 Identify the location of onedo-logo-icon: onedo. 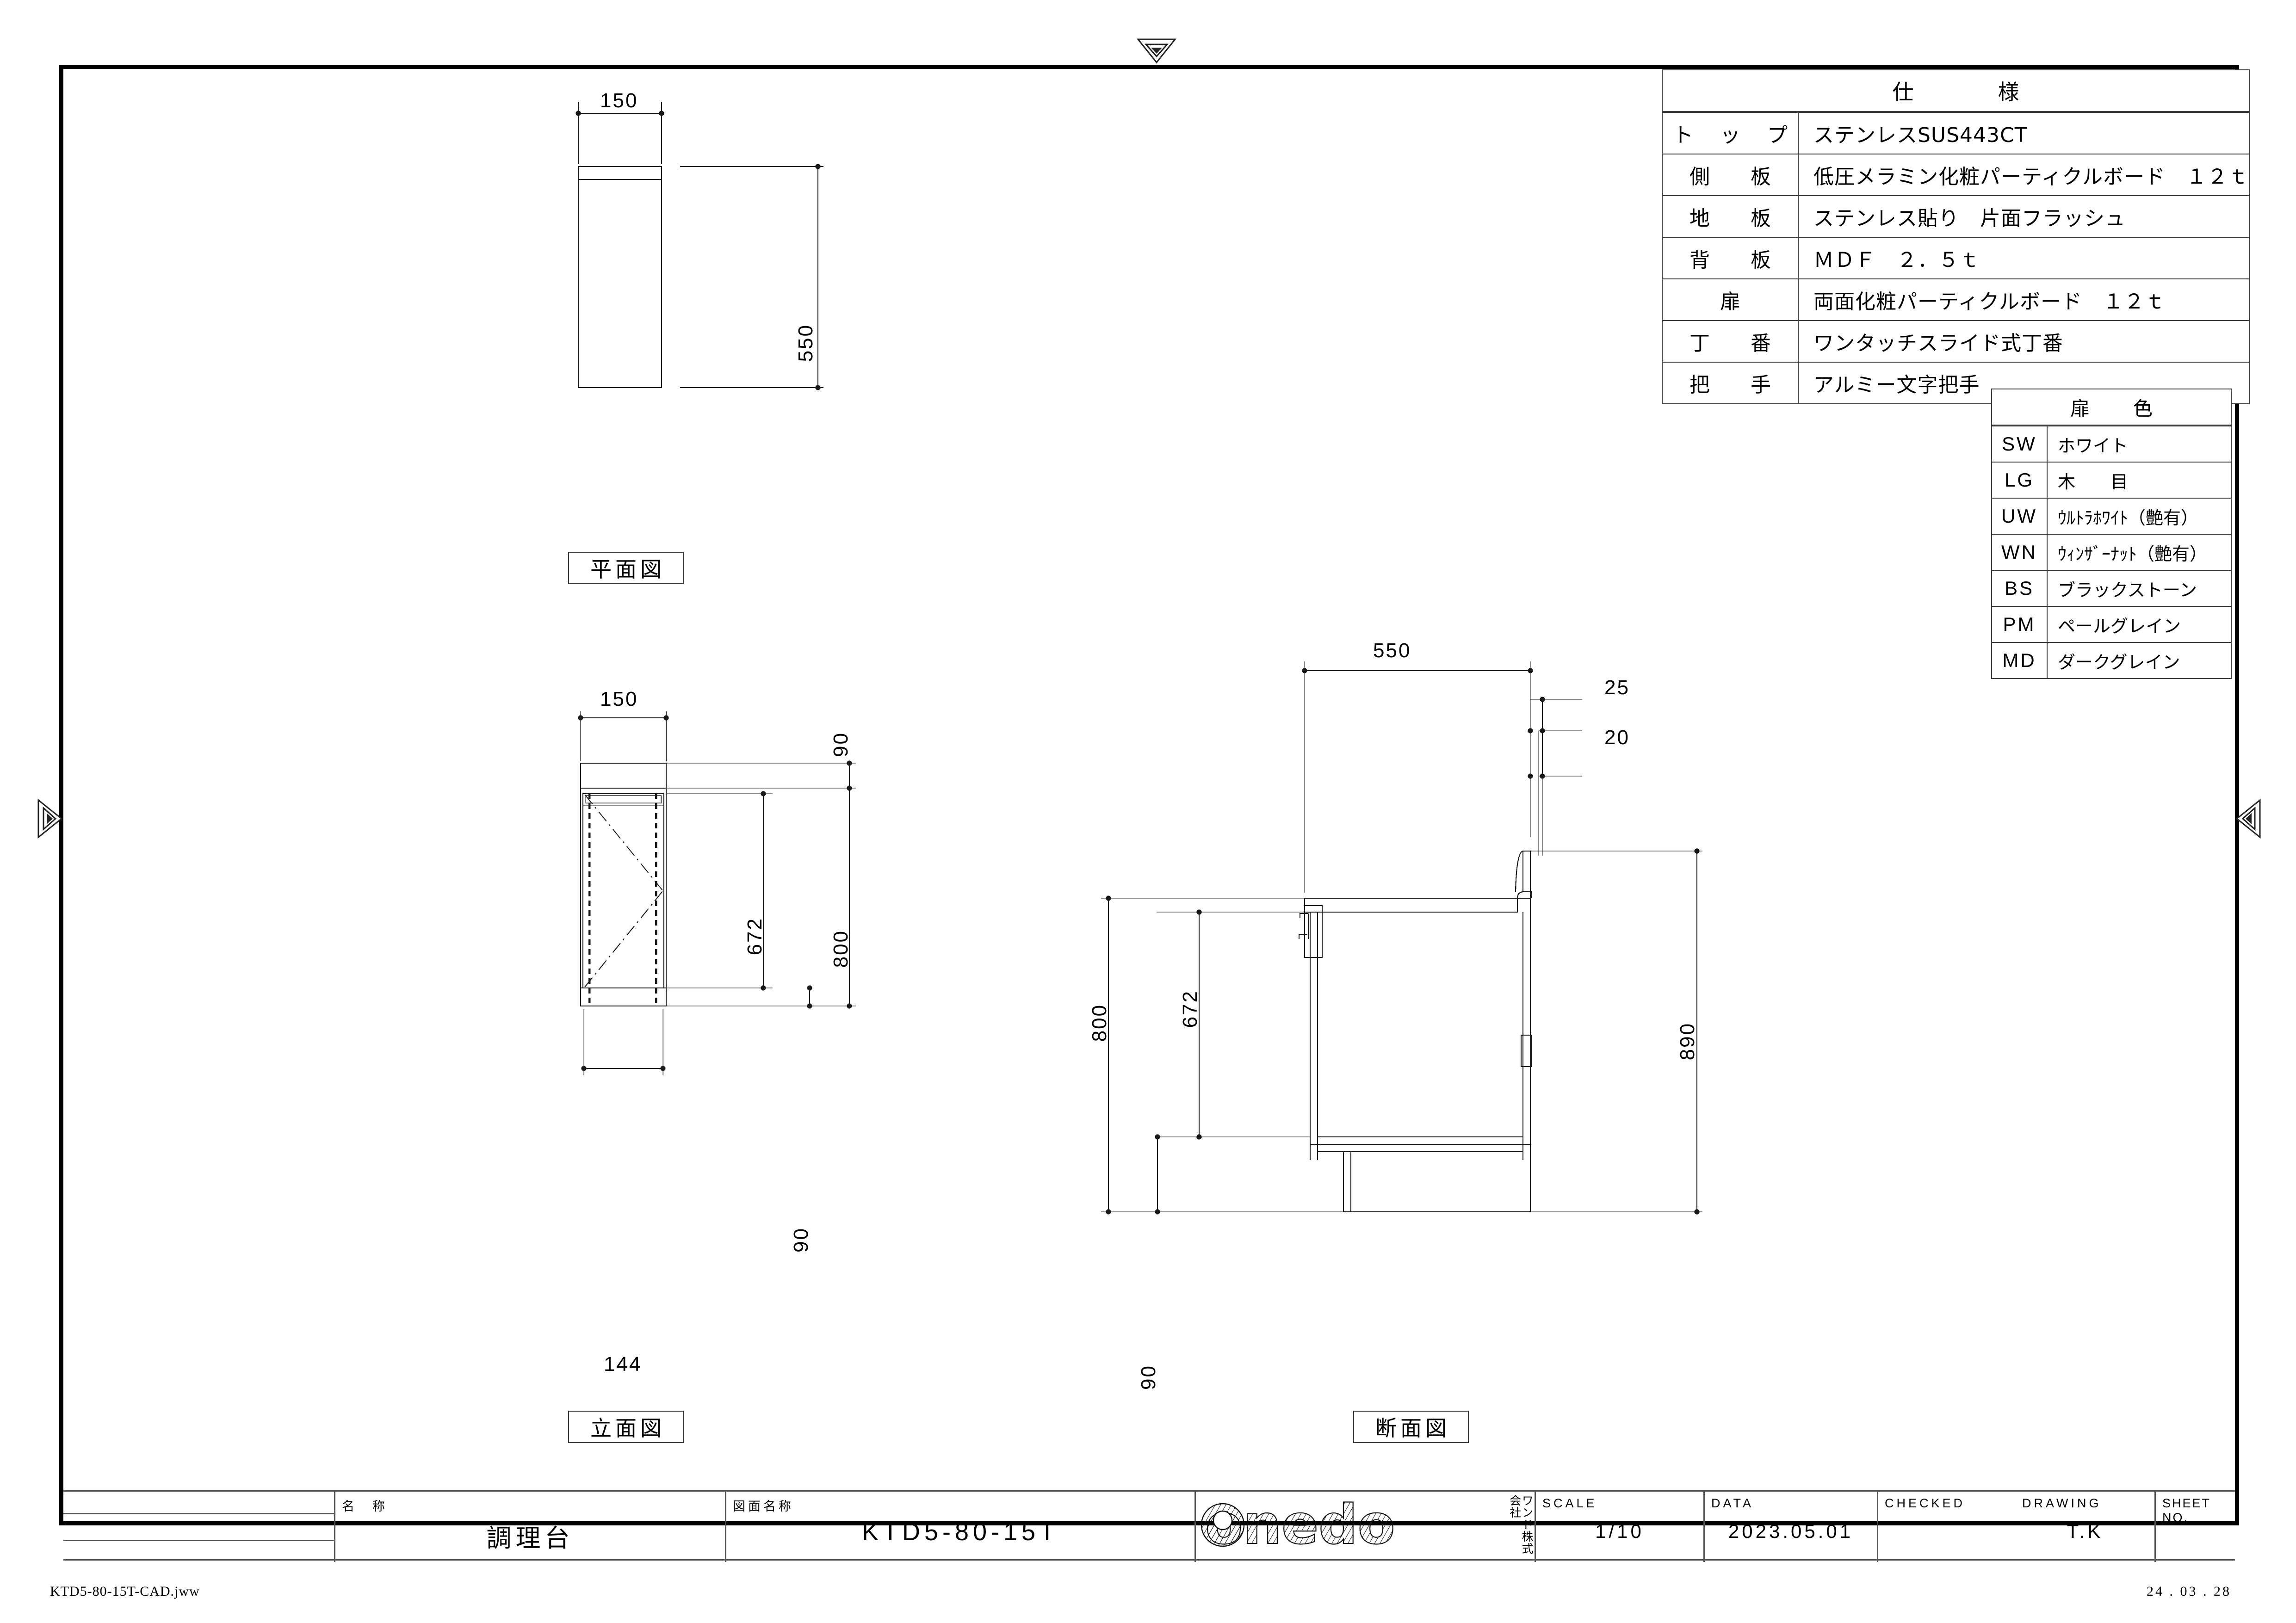
(1298, 1524).